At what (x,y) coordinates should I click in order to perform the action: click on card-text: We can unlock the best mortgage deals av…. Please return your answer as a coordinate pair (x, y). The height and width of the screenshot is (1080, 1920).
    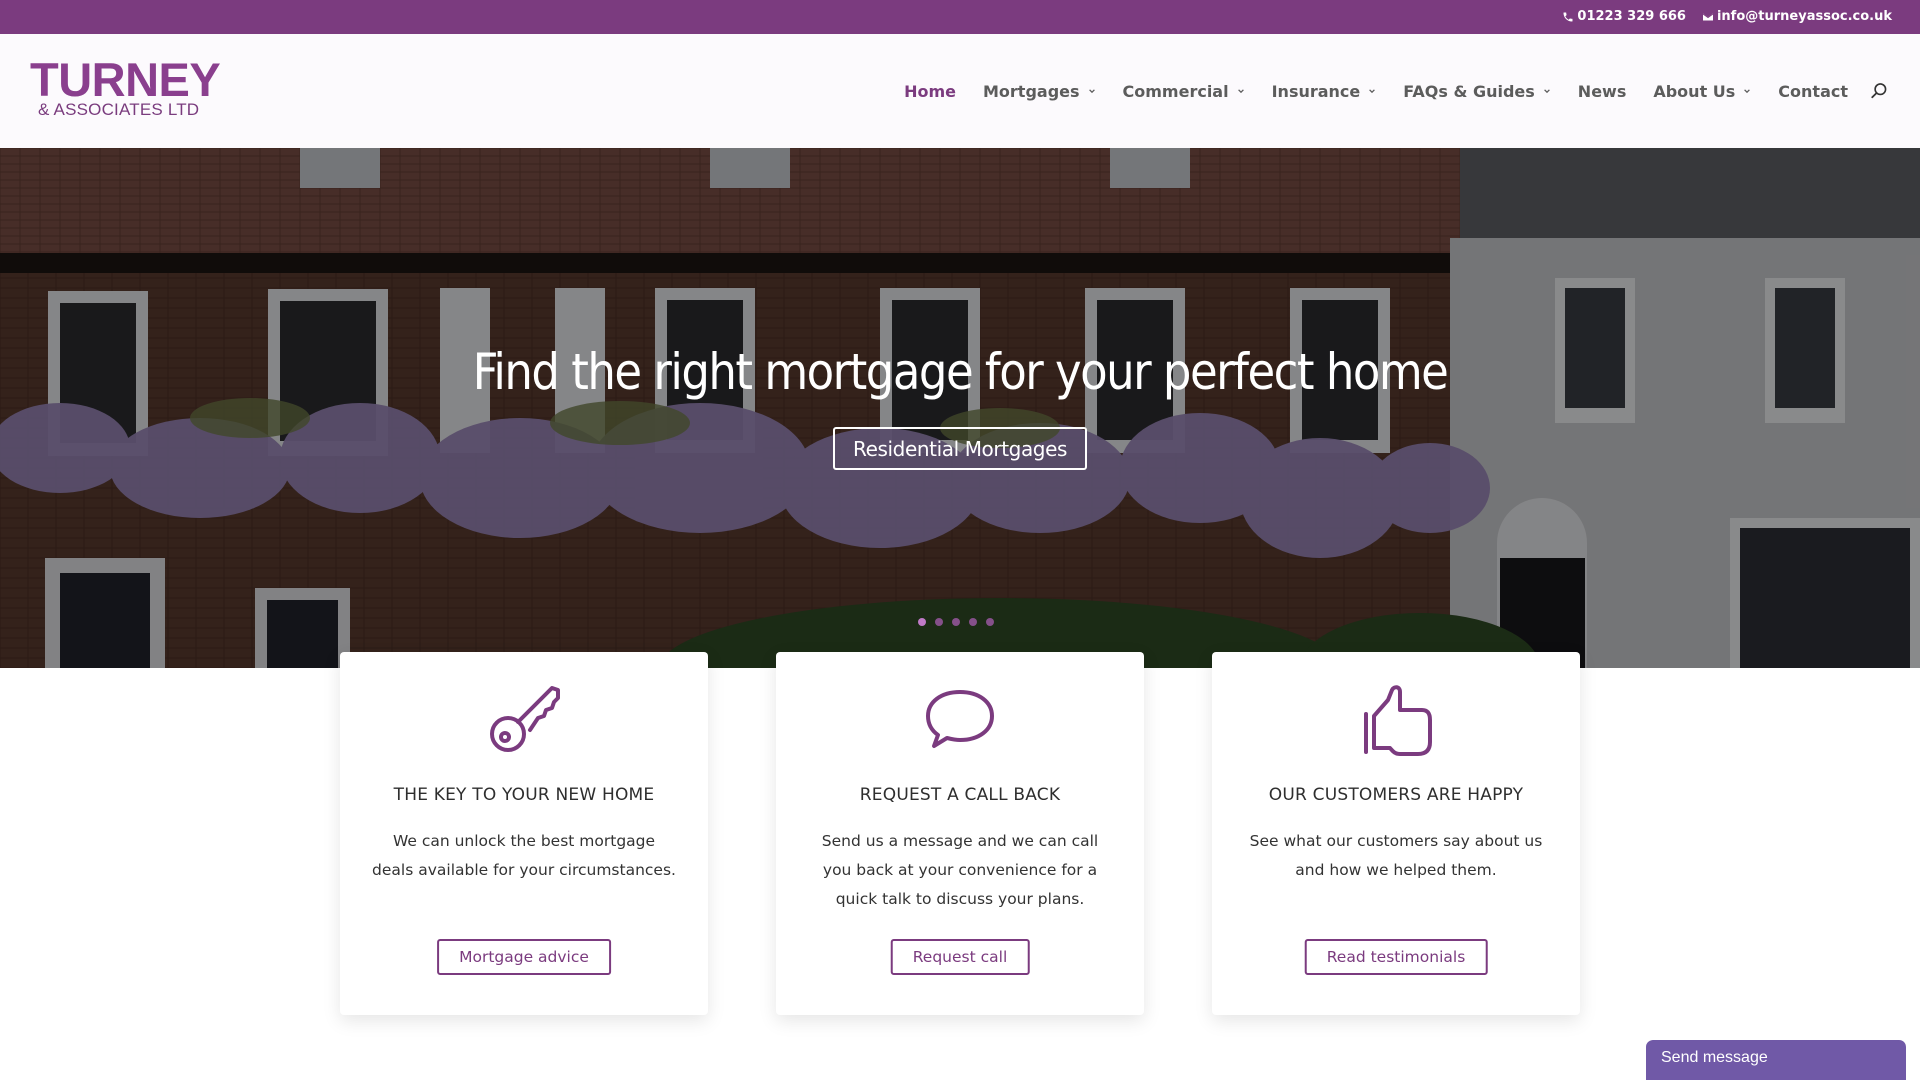
    Looking at the image, I should click on (524, 855).